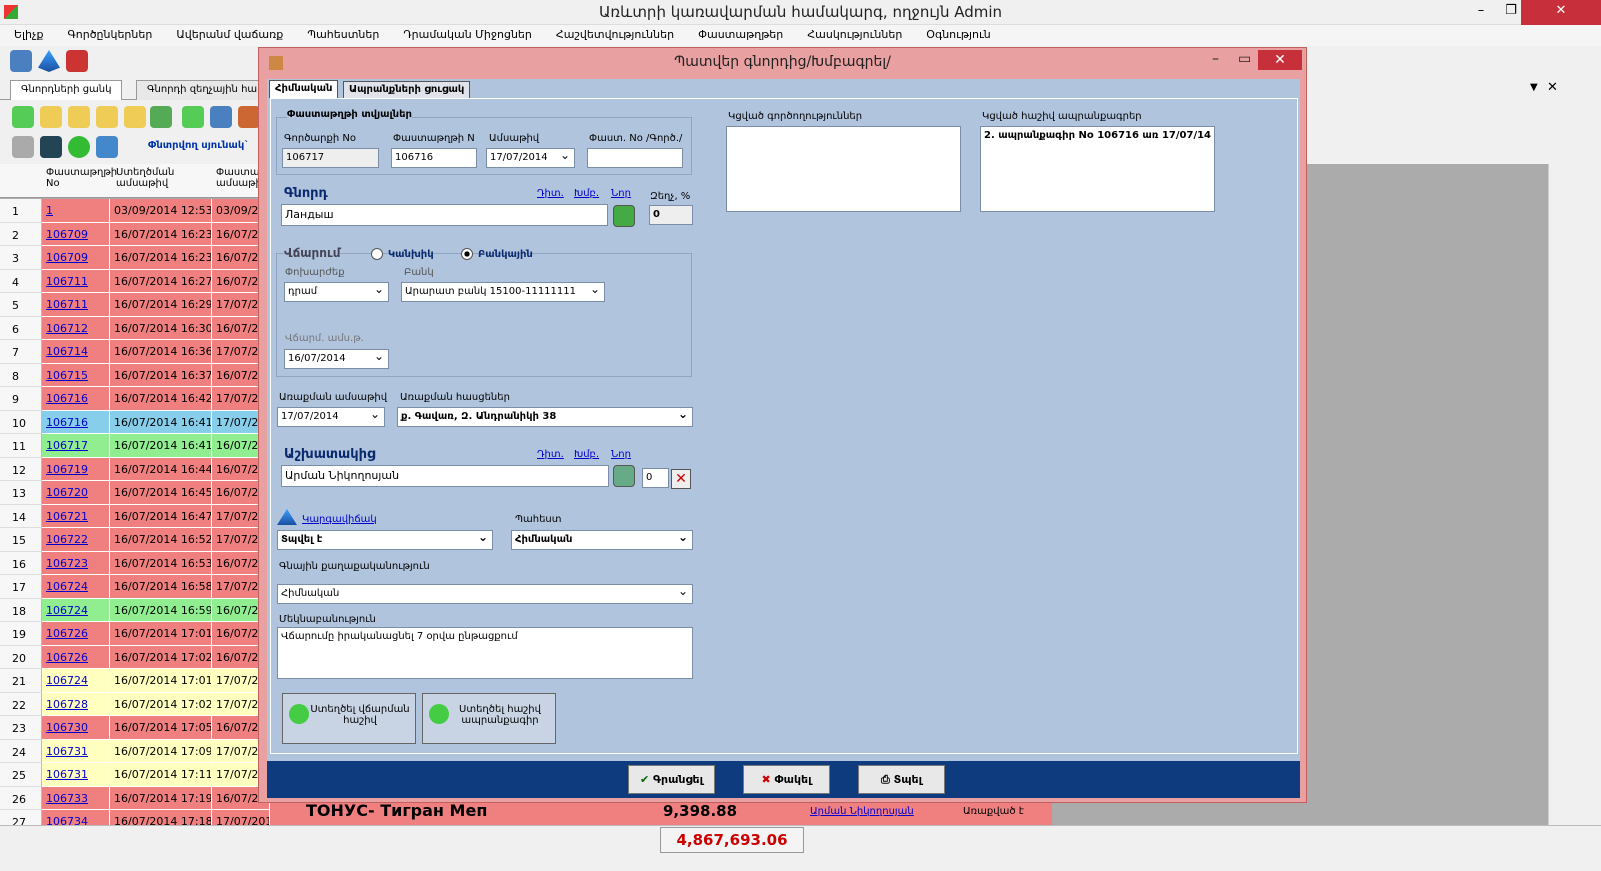 This screenshot has width=1601, height=871. I want to click on close-dialog-button: ✖ Փակել, so click(786, 779).